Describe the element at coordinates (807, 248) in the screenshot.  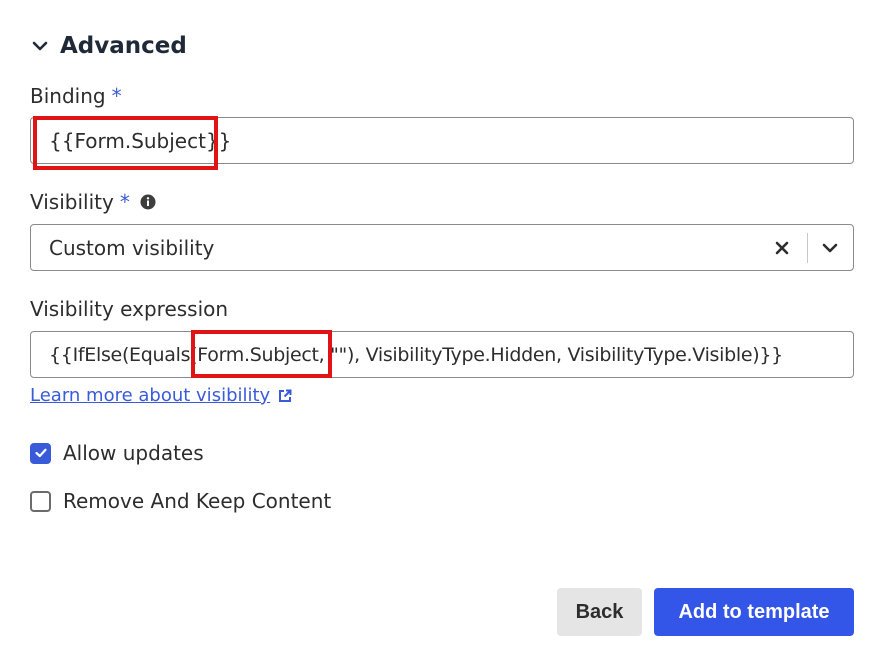
I see `select-divider` at that location.